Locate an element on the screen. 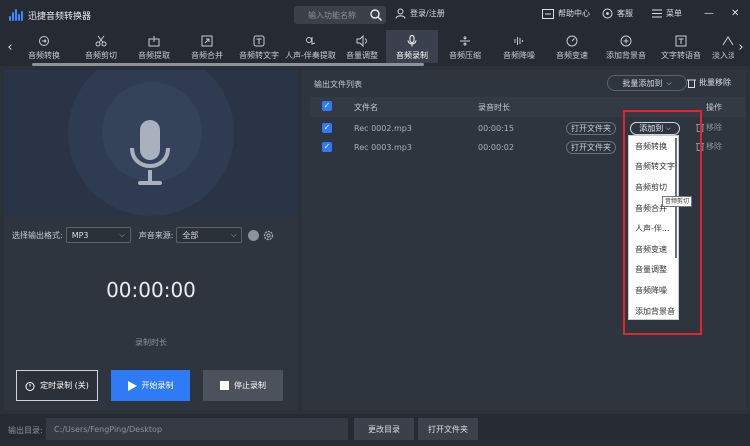  help-center-label: 帮助中心 is located at coordinates (574, 13).